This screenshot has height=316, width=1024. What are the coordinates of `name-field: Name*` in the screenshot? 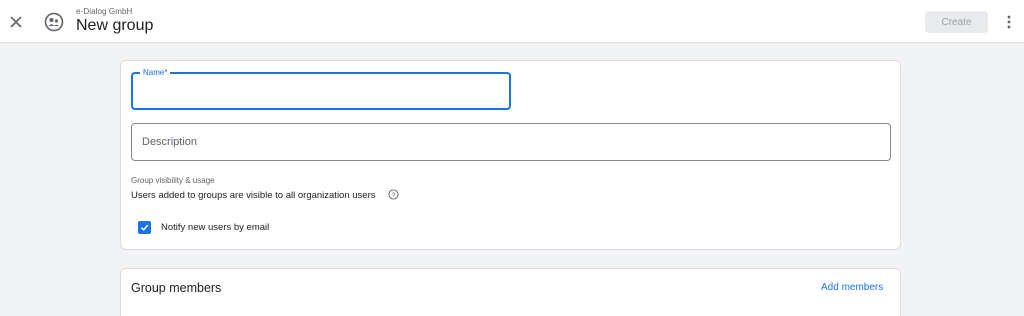 It's located at (321, 89).